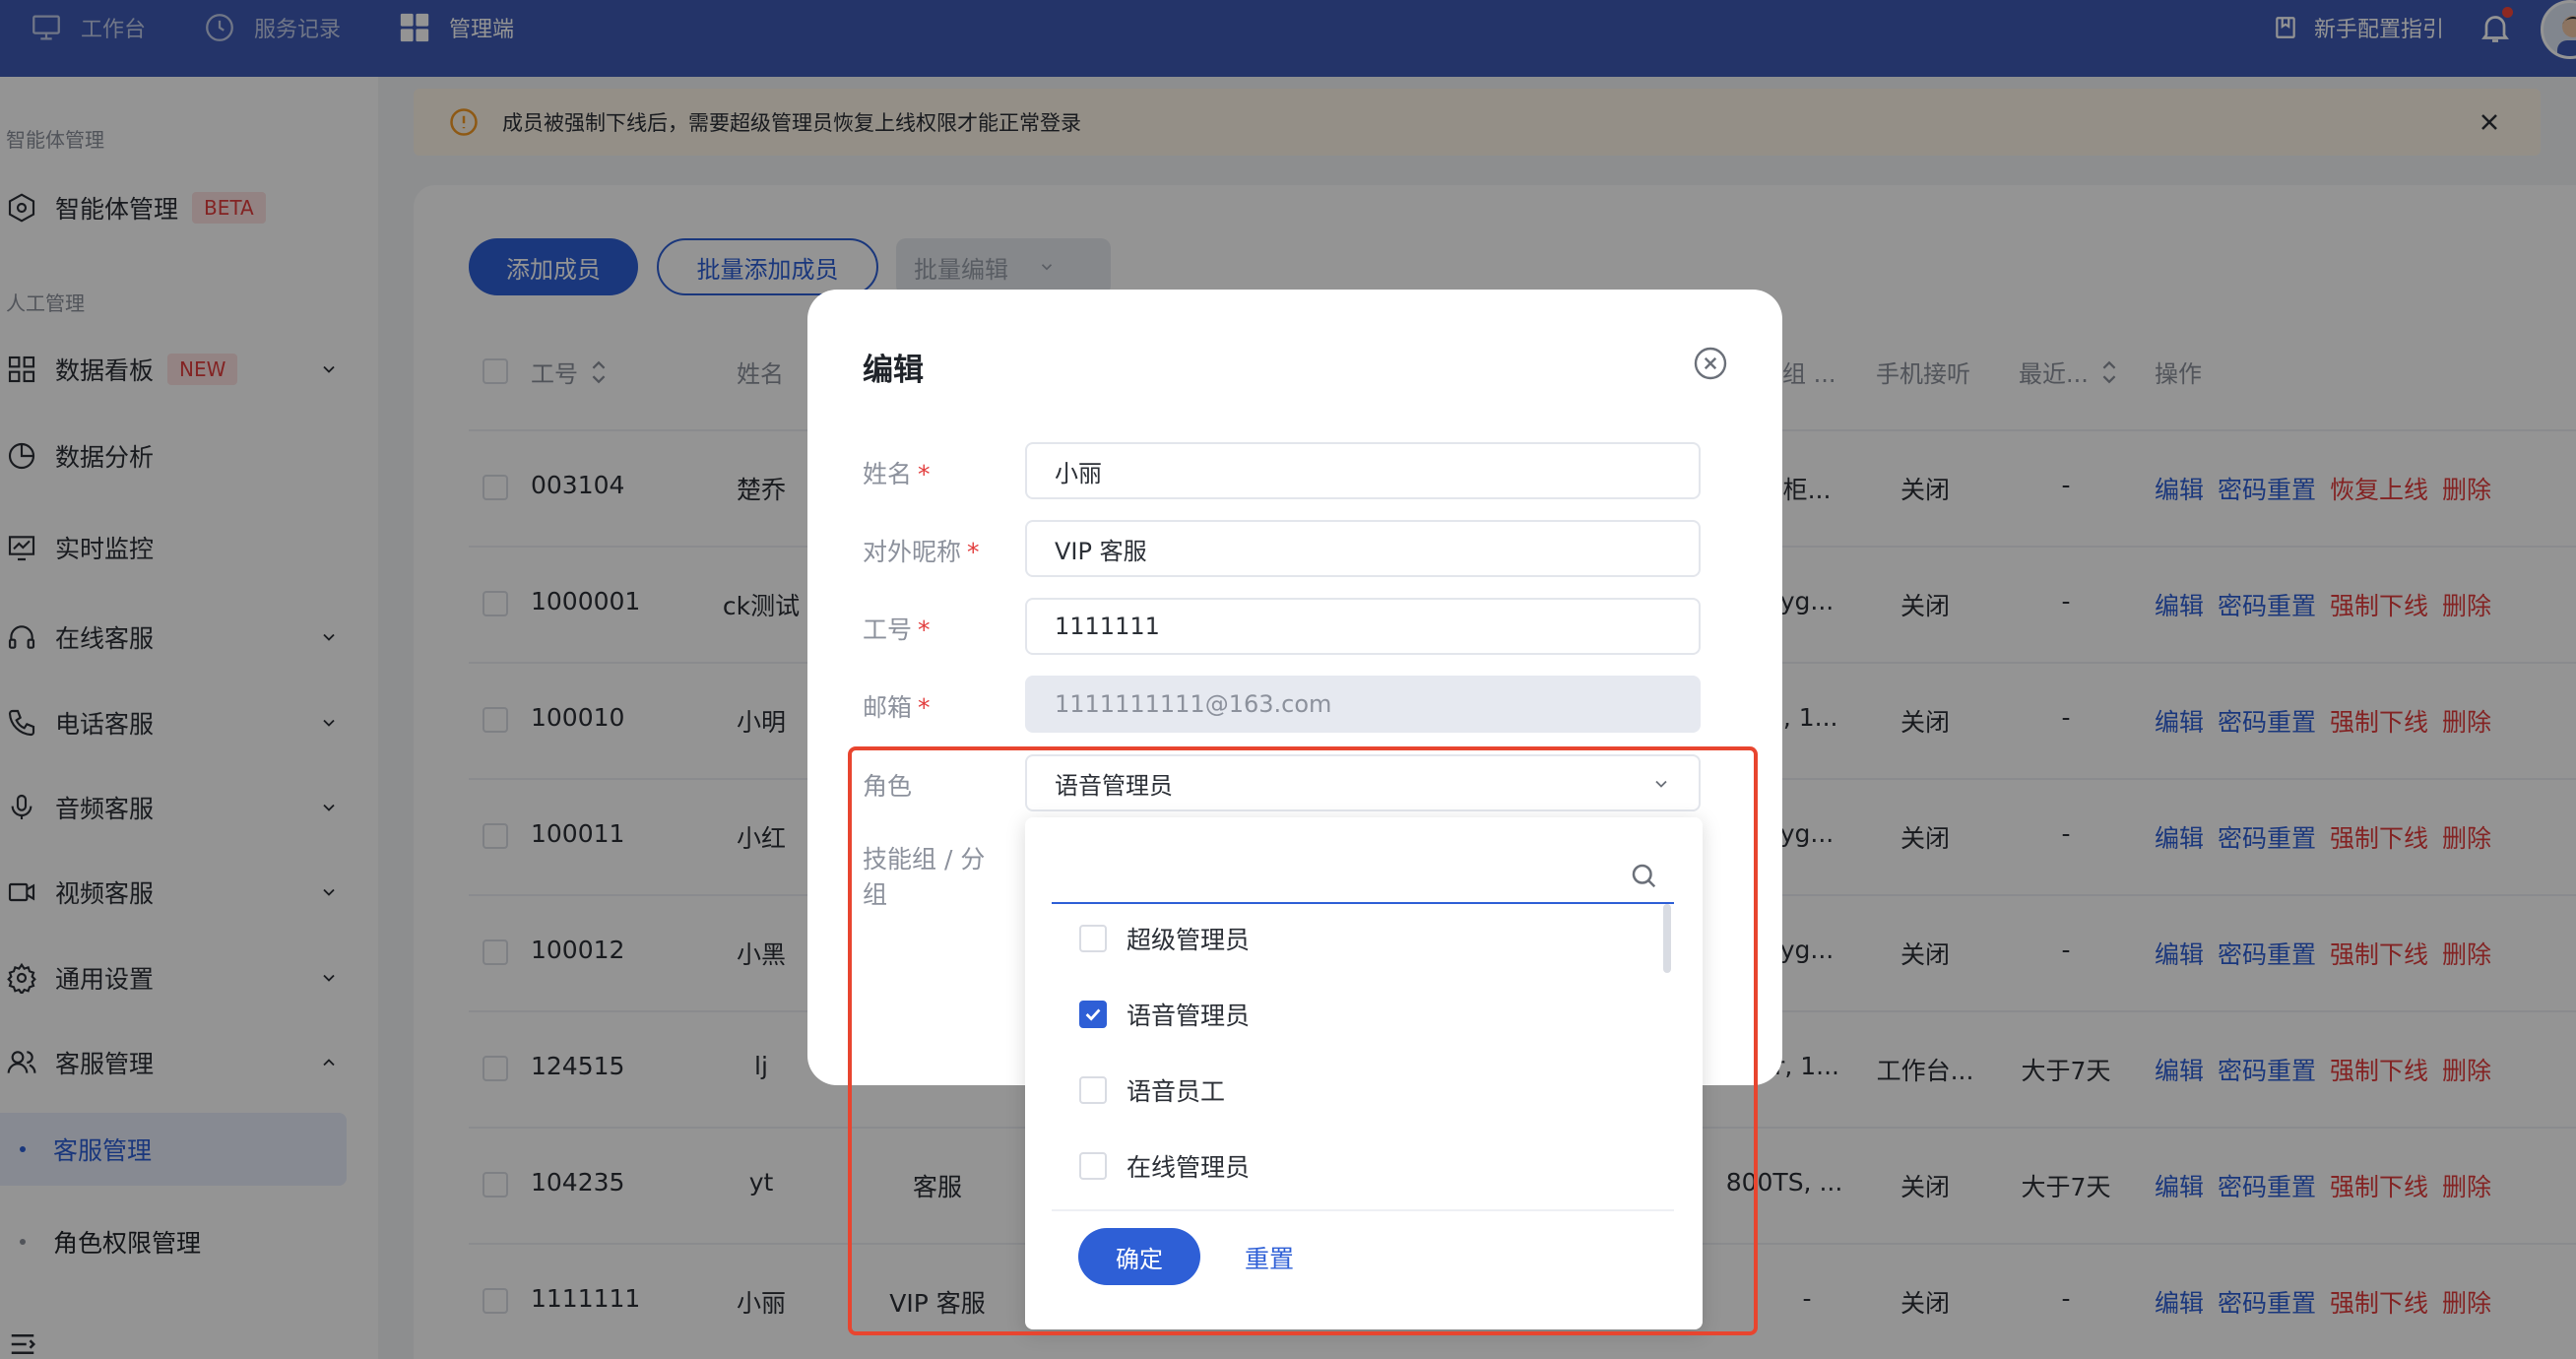 The height and width of the screenshot is (1359, 2576). What do you see at coordinates (897, 474) in the screenshot?
I see `name-label: 姓名 *` at bounding box center [897, 474].